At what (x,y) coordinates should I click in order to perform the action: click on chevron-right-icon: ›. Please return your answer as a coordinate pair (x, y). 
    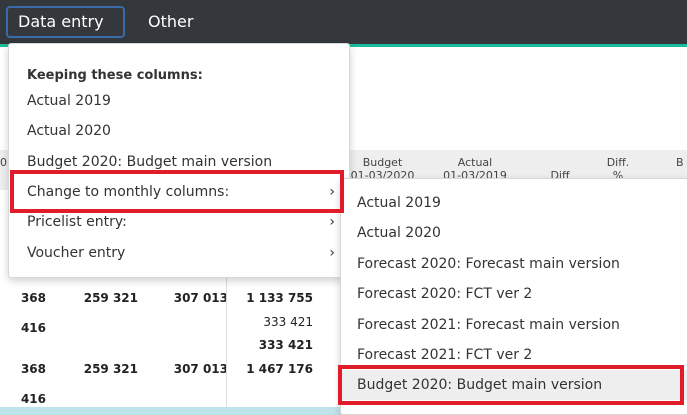
    Looking at the image, I should click on (332, 253).